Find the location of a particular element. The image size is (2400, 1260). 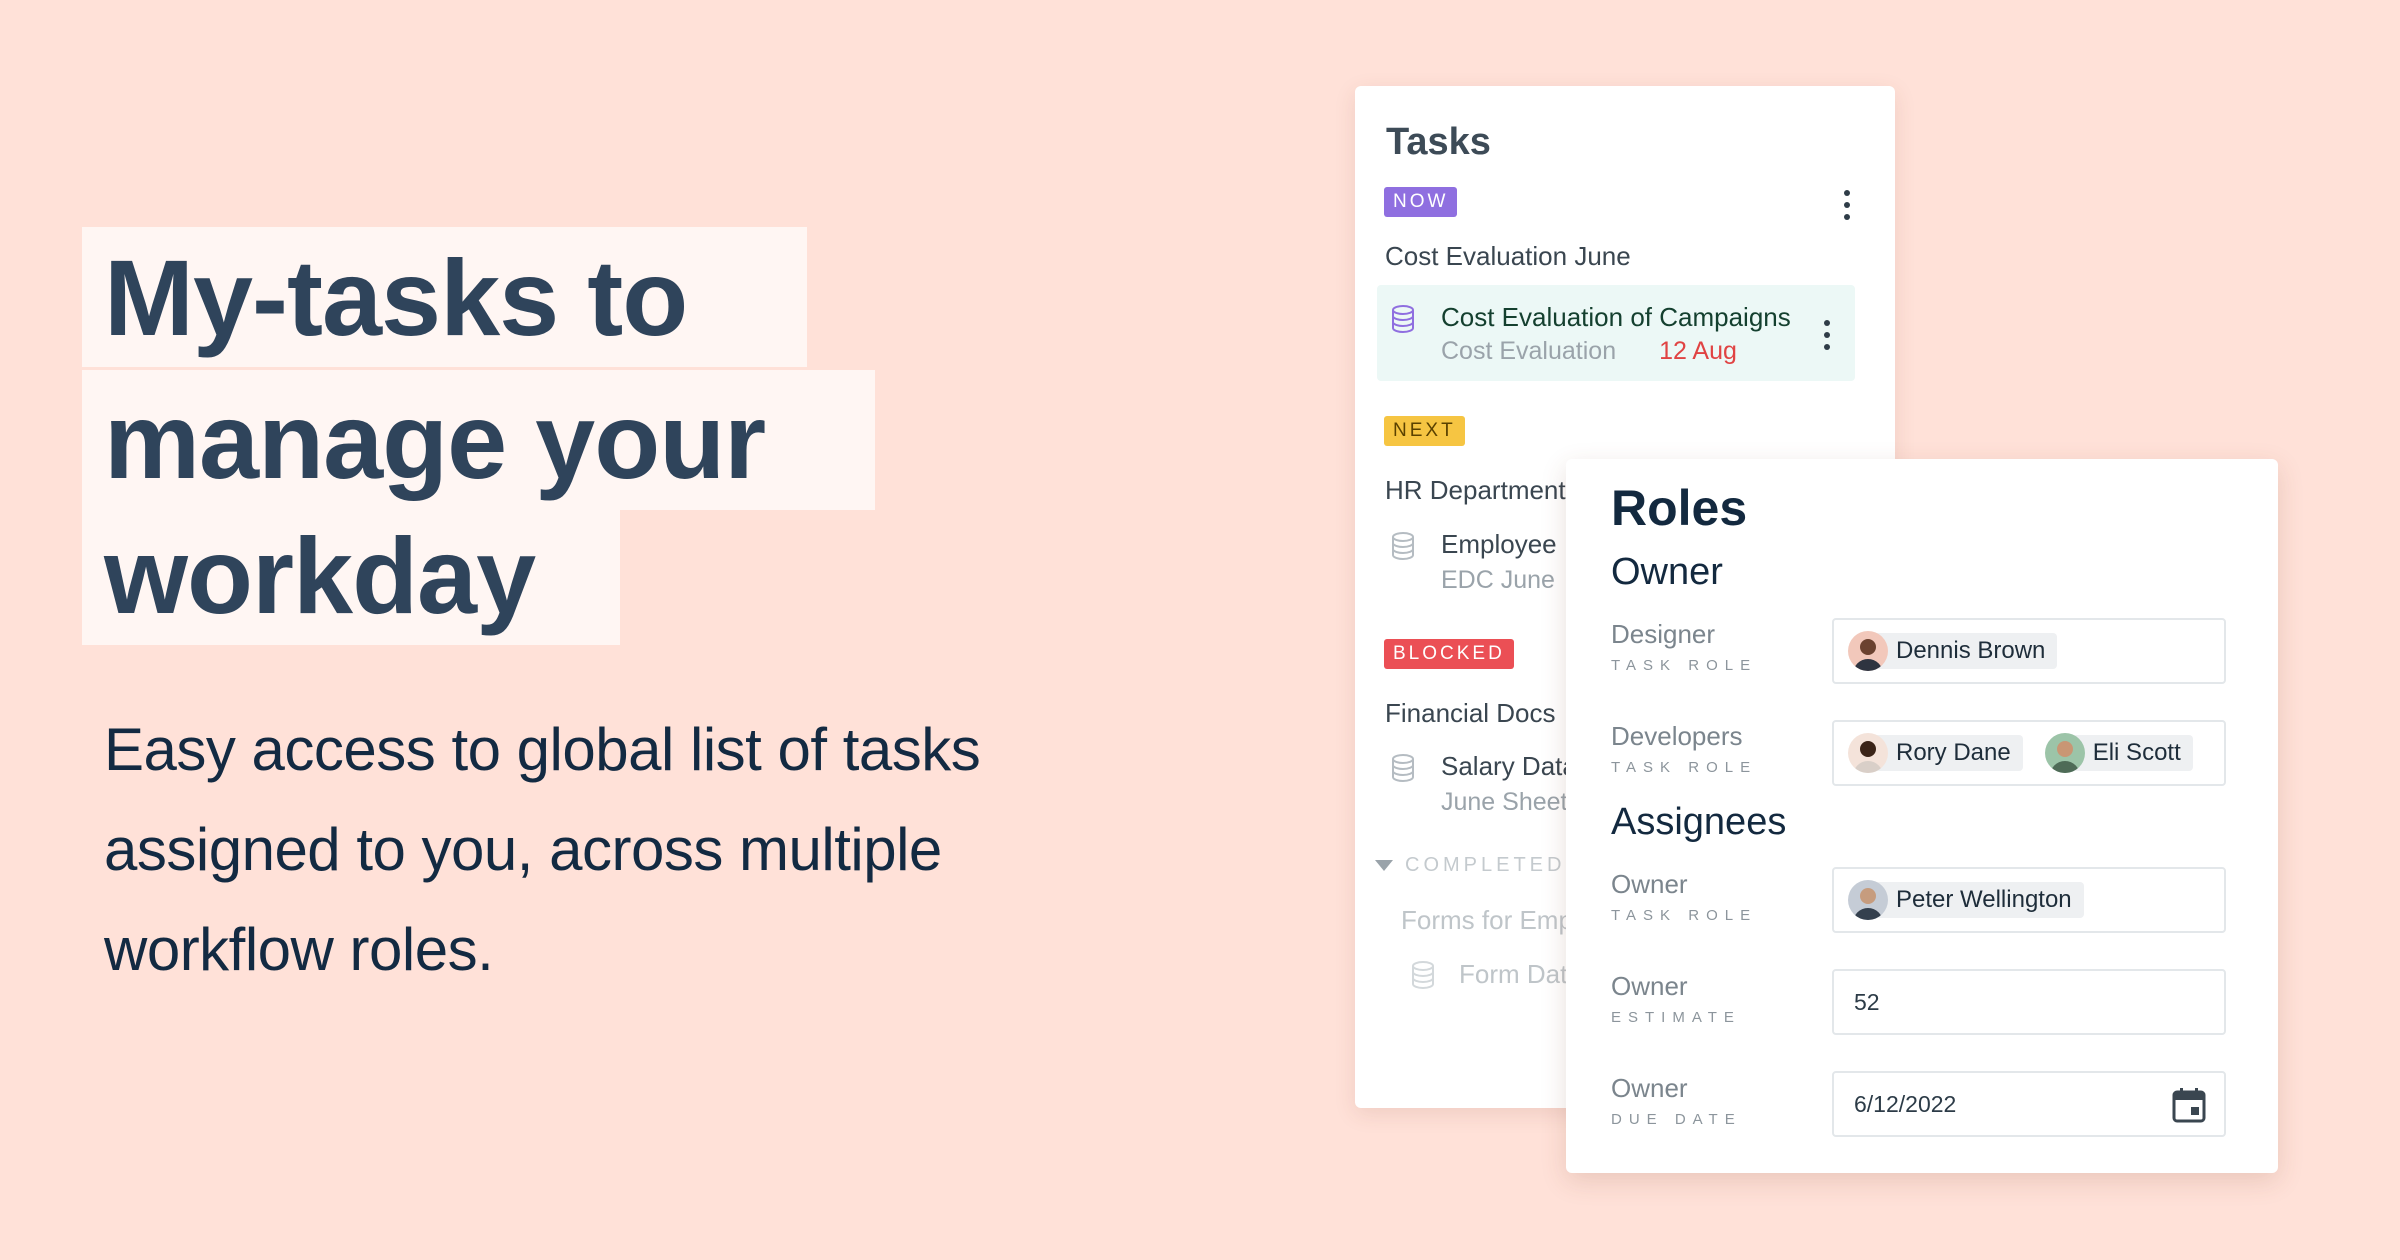

task-due-date: 12 Aug is located at coordinates (1698, 351).